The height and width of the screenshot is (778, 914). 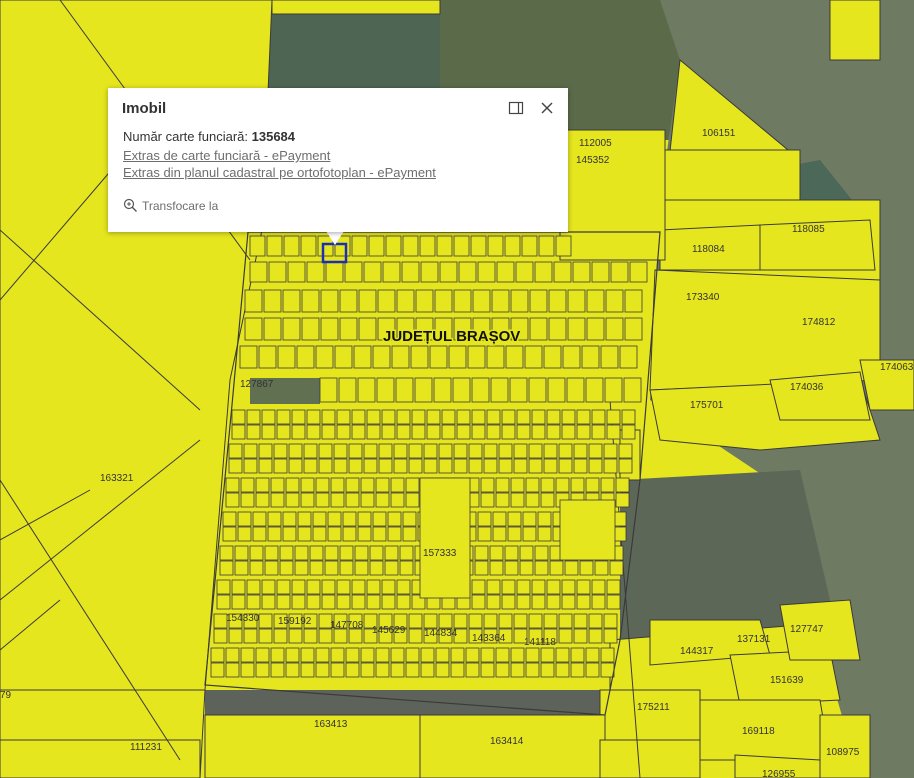 I want to click on zoom-to-label: Transfocare la, so click(x=180, y=205).